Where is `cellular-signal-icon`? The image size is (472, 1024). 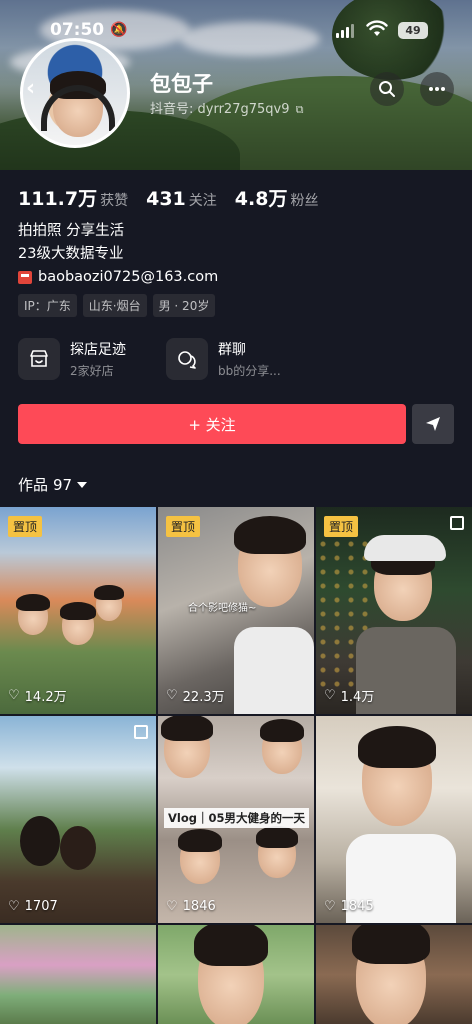
cellular-signal-icon is located at coordinates (345, 31).